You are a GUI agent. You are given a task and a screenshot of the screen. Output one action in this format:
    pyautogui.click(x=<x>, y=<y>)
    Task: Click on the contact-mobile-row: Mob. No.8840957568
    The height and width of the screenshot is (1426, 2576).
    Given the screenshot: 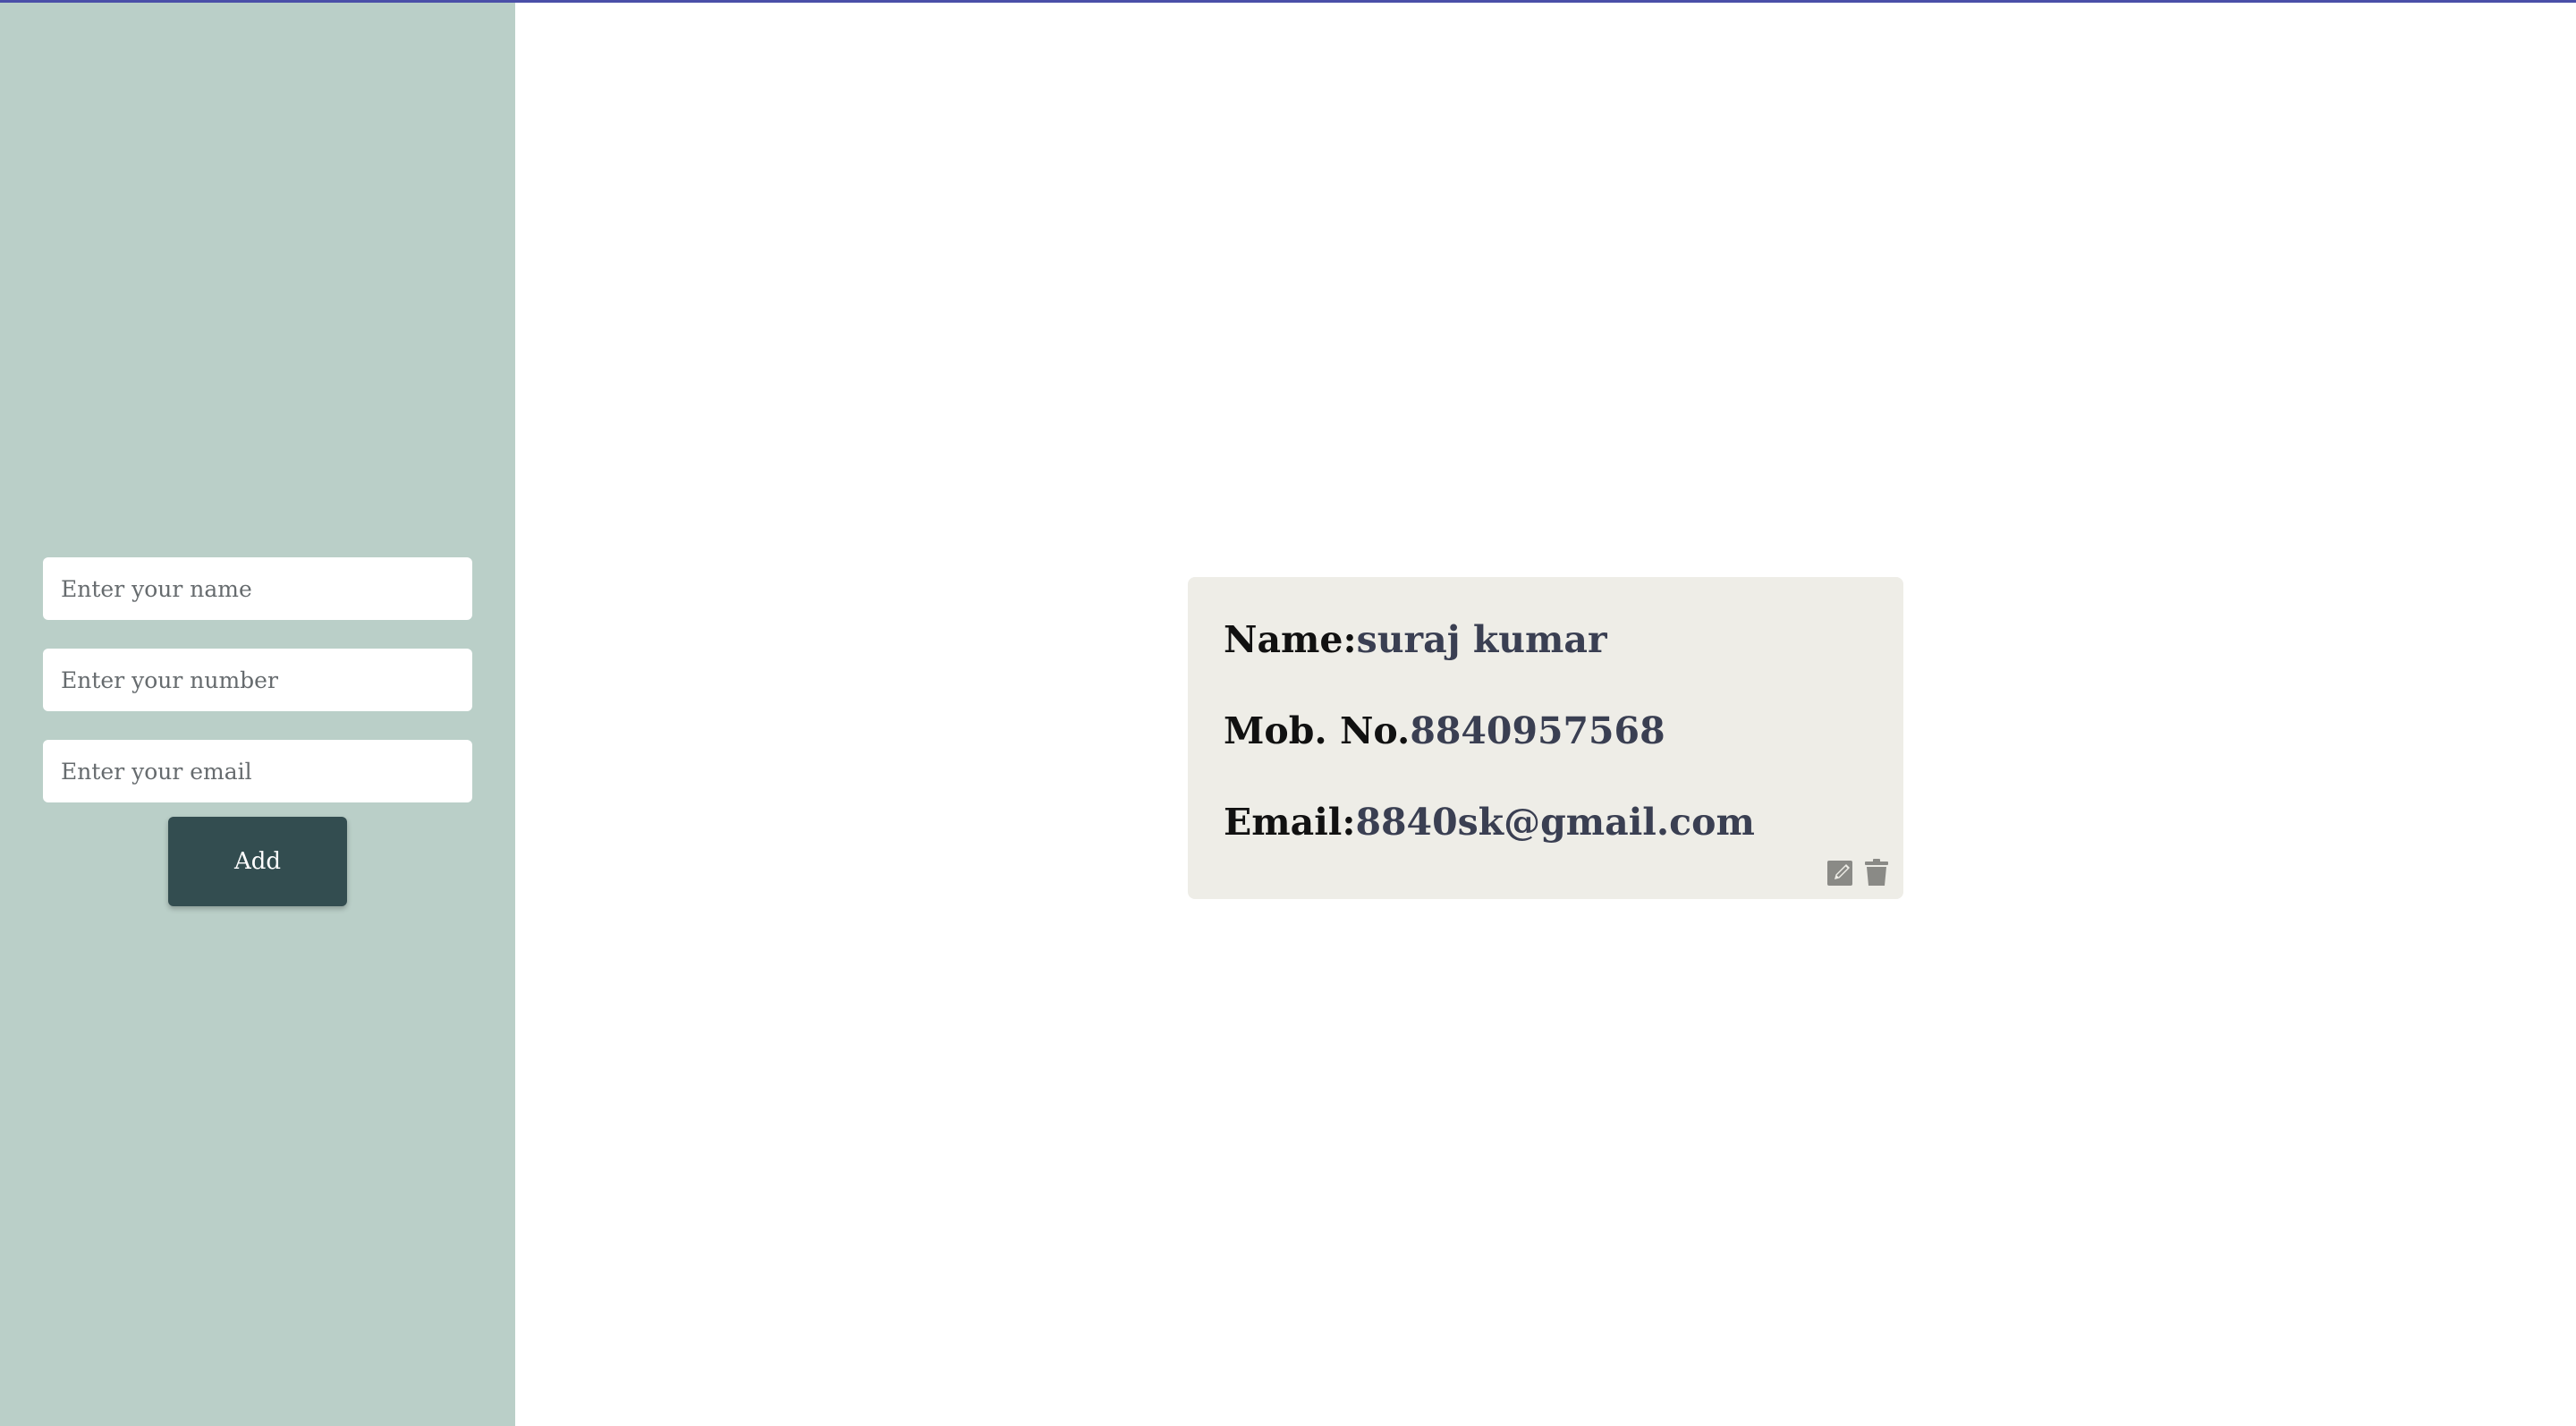 What is the action you would take?
    pyautogui.click(x=1546, y=731)
    